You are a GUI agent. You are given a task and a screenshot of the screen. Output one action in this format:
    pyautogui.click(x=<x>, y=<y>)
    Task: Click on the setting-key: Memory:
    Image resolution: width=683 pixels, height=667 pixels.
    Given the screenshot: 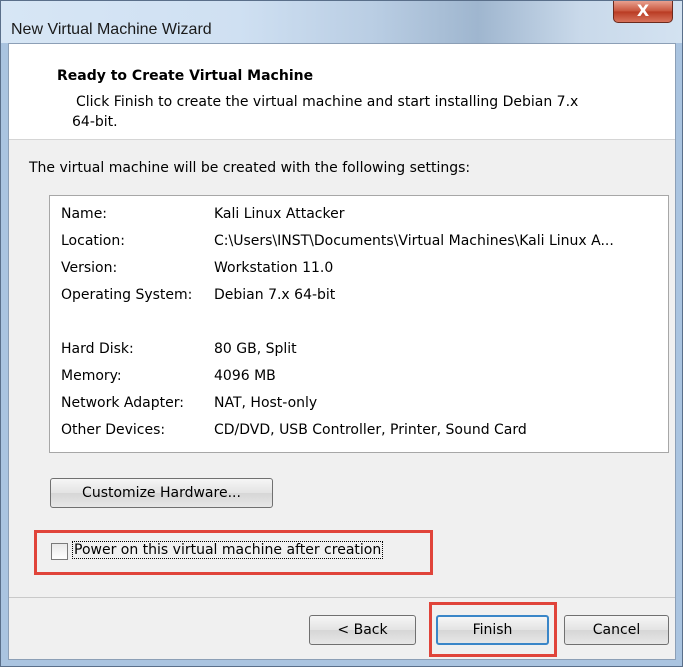 What is the action you would take?
    pyautogui.click(x=91, y=376)
    